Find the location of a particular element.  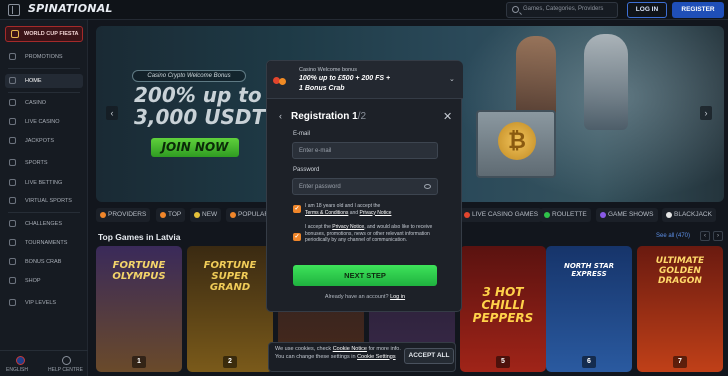

bonus-heading: Casino Welcome bonus is located at coordinates (328, 70).